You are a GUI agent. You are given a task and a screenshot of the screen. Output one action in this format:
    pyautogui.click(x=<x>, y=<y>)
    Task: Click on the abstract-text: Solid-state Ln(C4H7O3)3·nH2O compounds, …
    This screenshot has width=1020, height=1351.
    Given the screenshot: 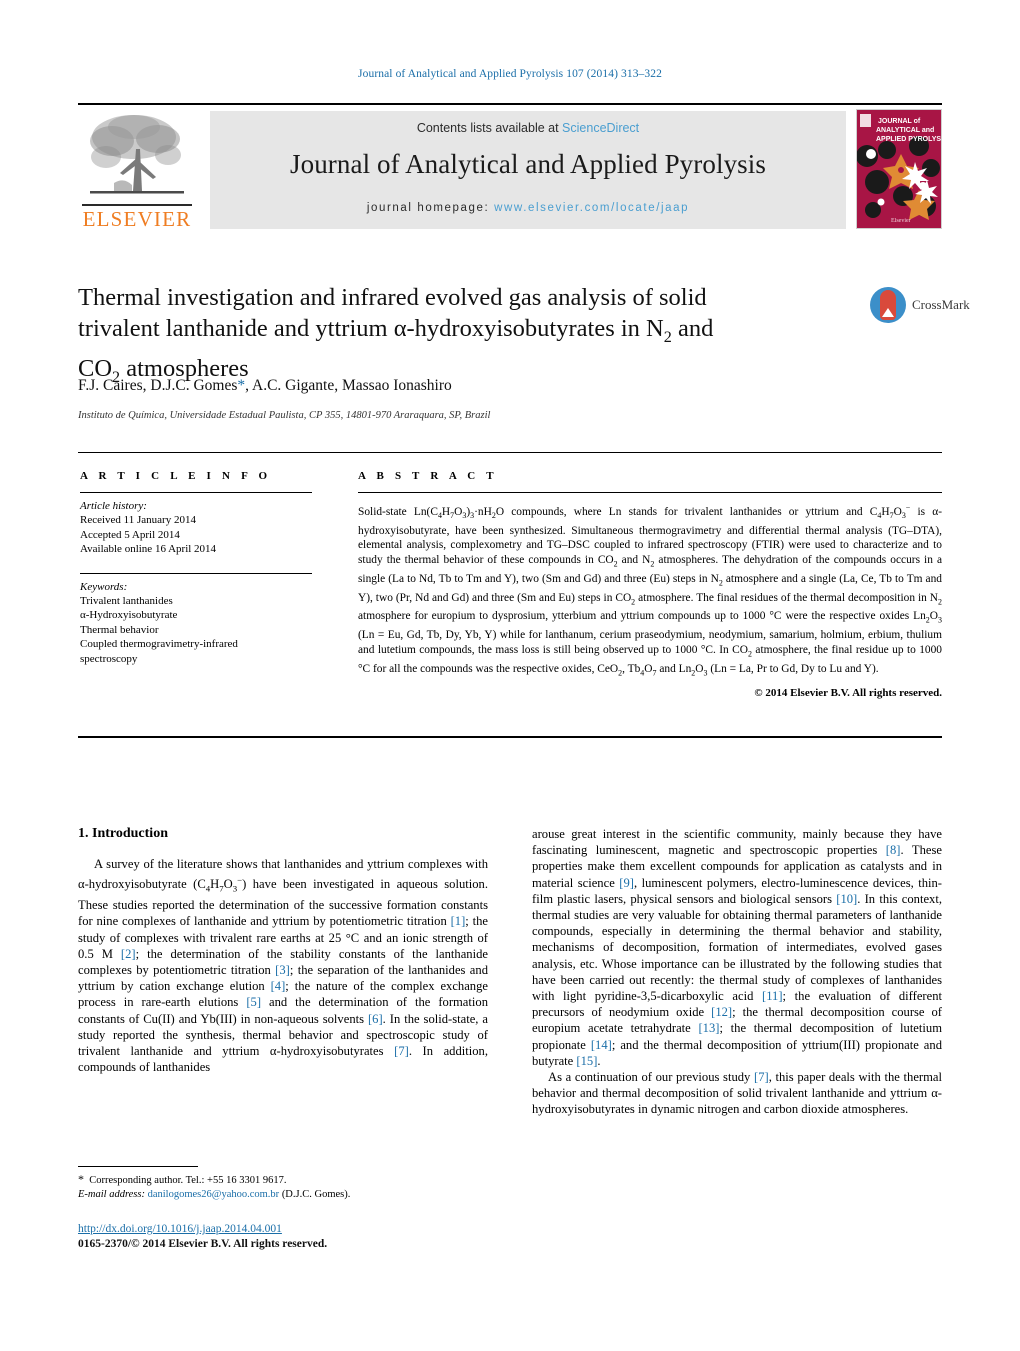 What is the action you would take?
    pyautogui.click(x=650, y=590)
    